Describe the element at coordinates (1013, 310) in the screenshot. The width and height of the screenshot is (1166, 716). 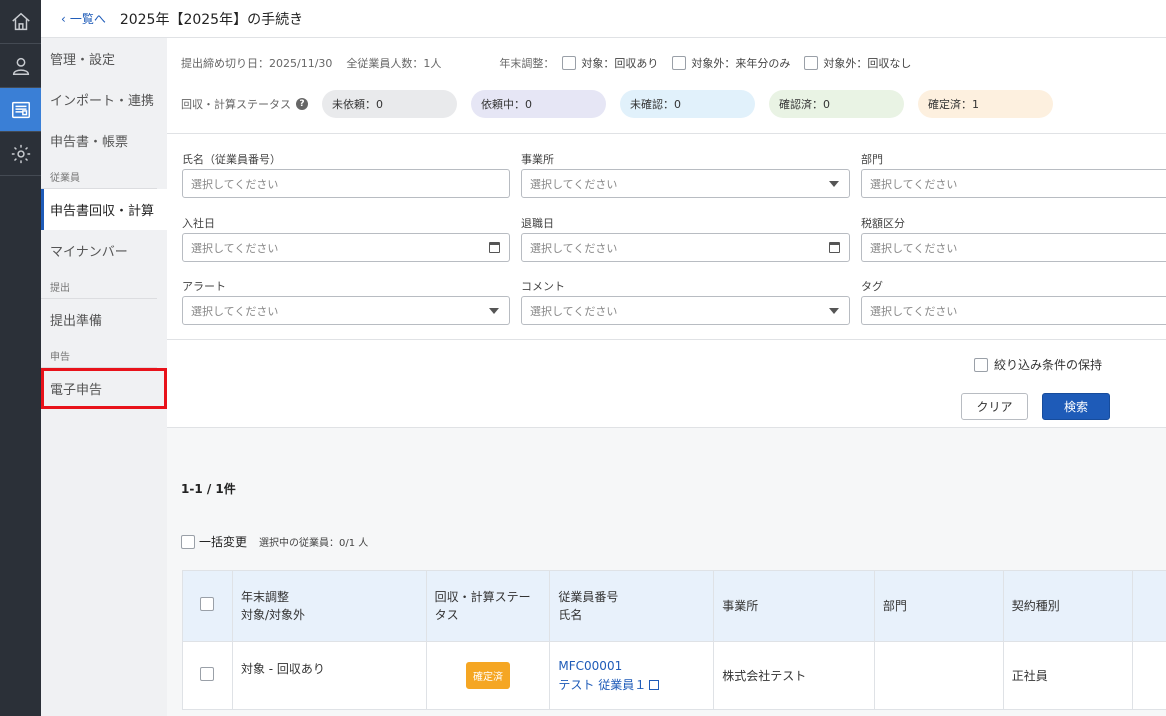
I see `tag-select: 選択してください` at that location.